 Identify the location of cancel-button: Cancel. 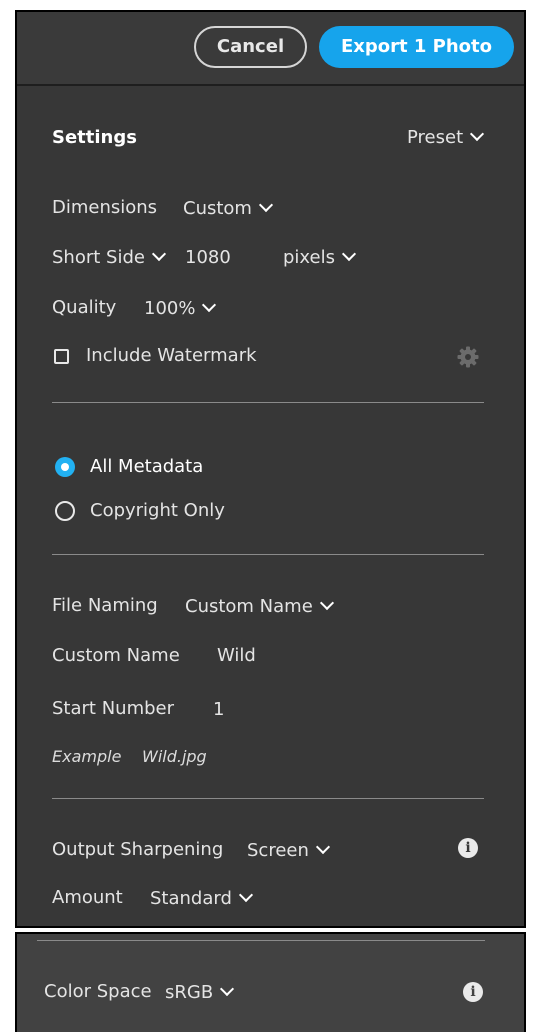
(250, 47).